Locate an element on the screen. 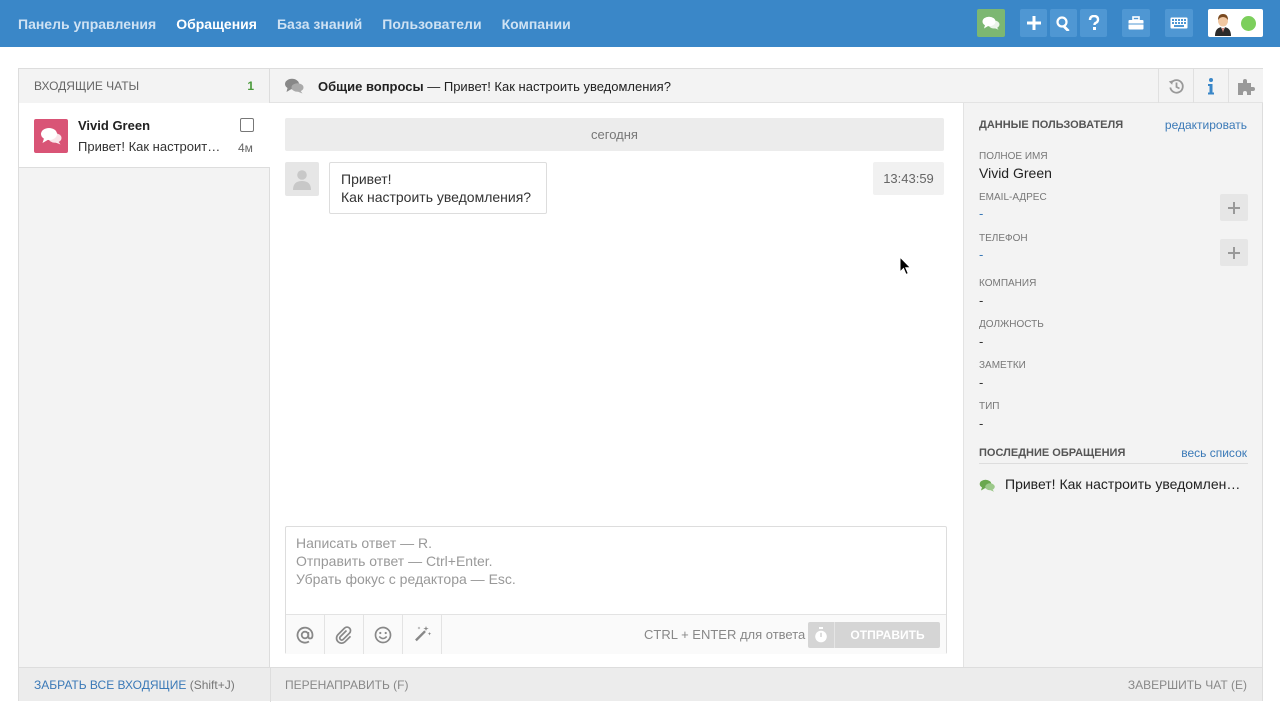  full-name-label: ПОЛНОЕ ИМЯ is located at coordinates (1013, 156).